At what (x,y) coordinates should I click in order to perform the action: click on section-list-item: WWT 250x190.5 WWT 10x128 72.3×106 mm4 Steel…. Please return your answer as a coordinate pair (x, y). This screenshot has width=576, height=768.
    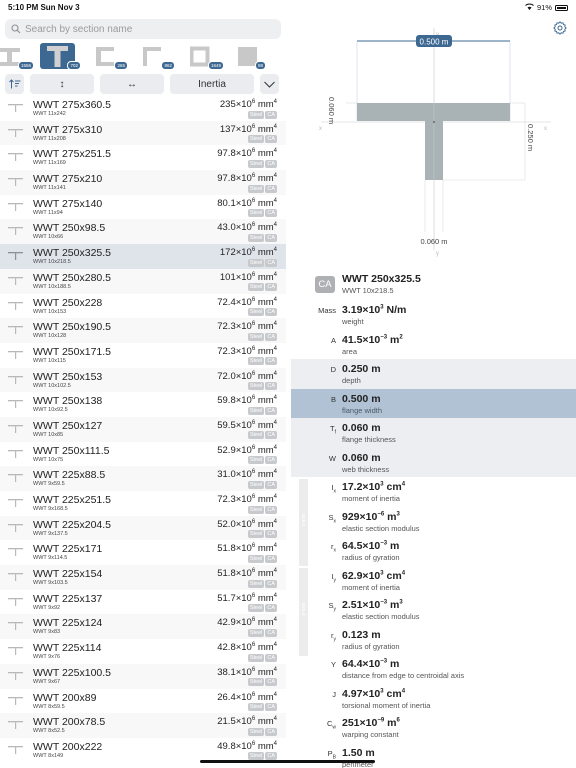
    Looking at the image, I should click on (143, 330).